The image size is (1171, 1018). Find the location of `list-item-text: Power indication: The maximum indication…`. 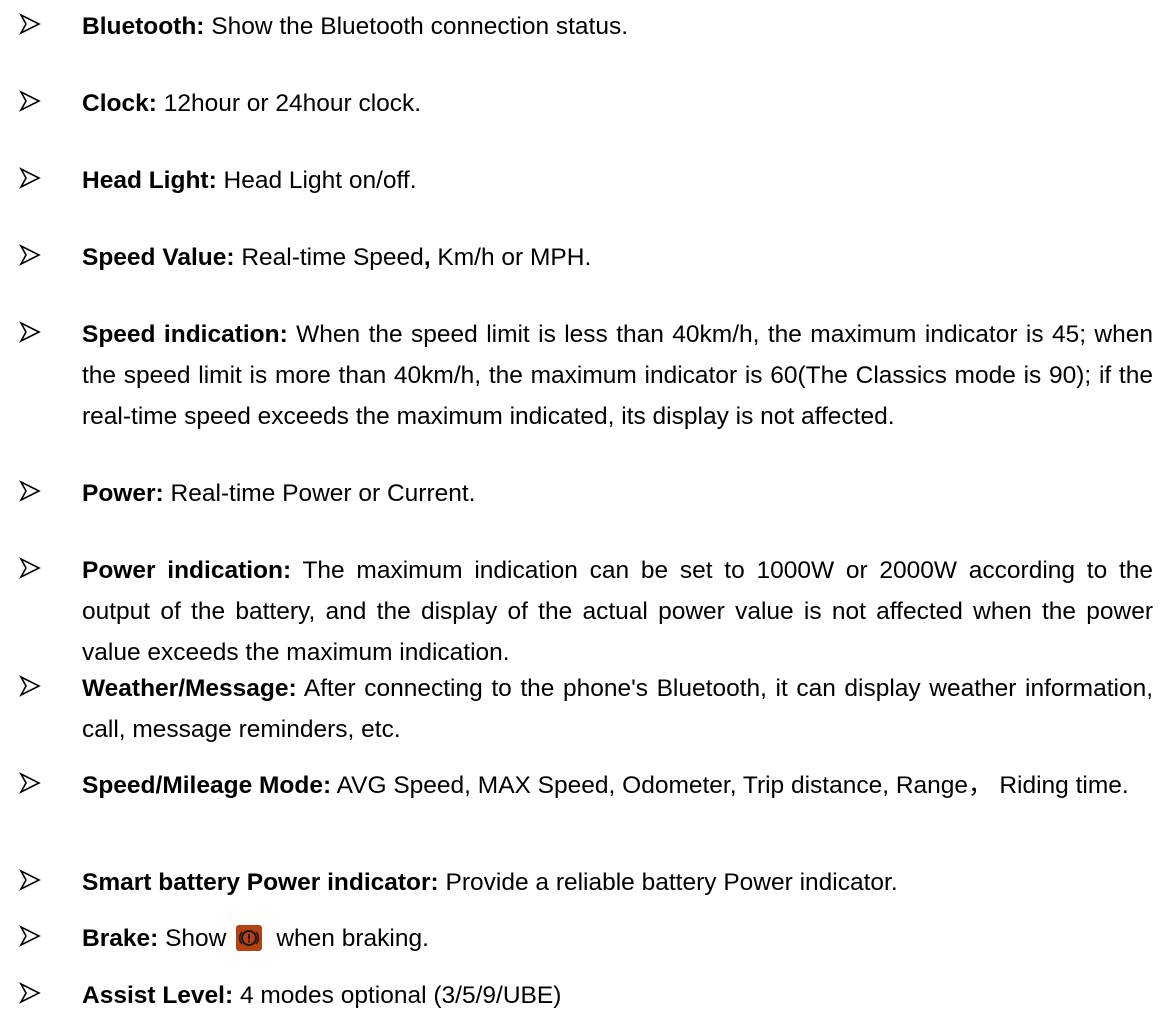

list-item-text: Power indication: The maximum indication… is located at coordinates (617, 611).